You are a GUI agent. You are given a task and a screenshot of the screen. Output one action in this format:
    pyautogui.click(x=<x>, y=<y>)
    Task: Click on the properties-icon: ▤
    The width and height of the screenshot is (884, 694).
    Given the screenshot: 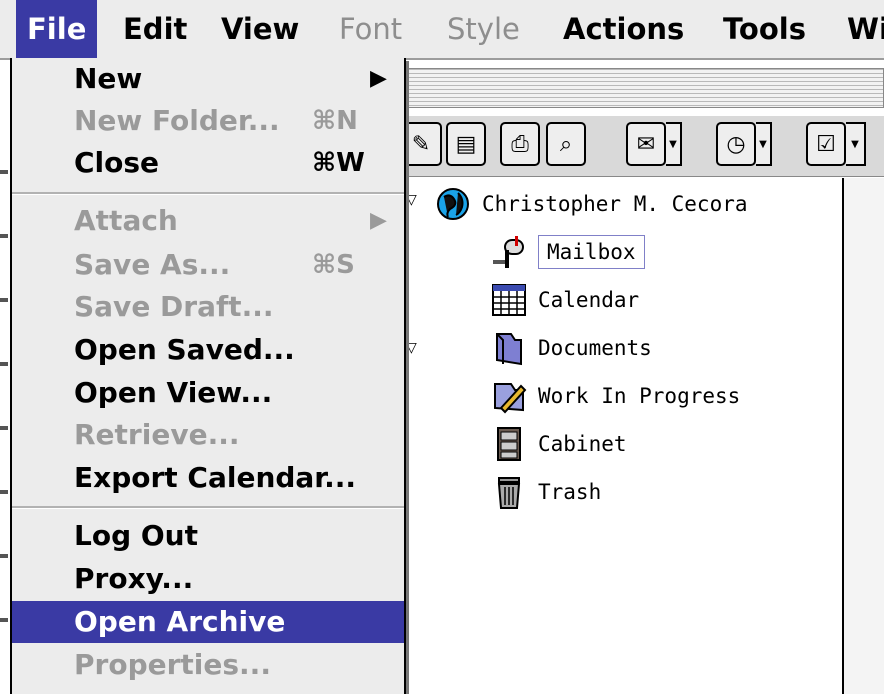 What is the action you would take?
    pyautogui.click(x=466, y=144)
    